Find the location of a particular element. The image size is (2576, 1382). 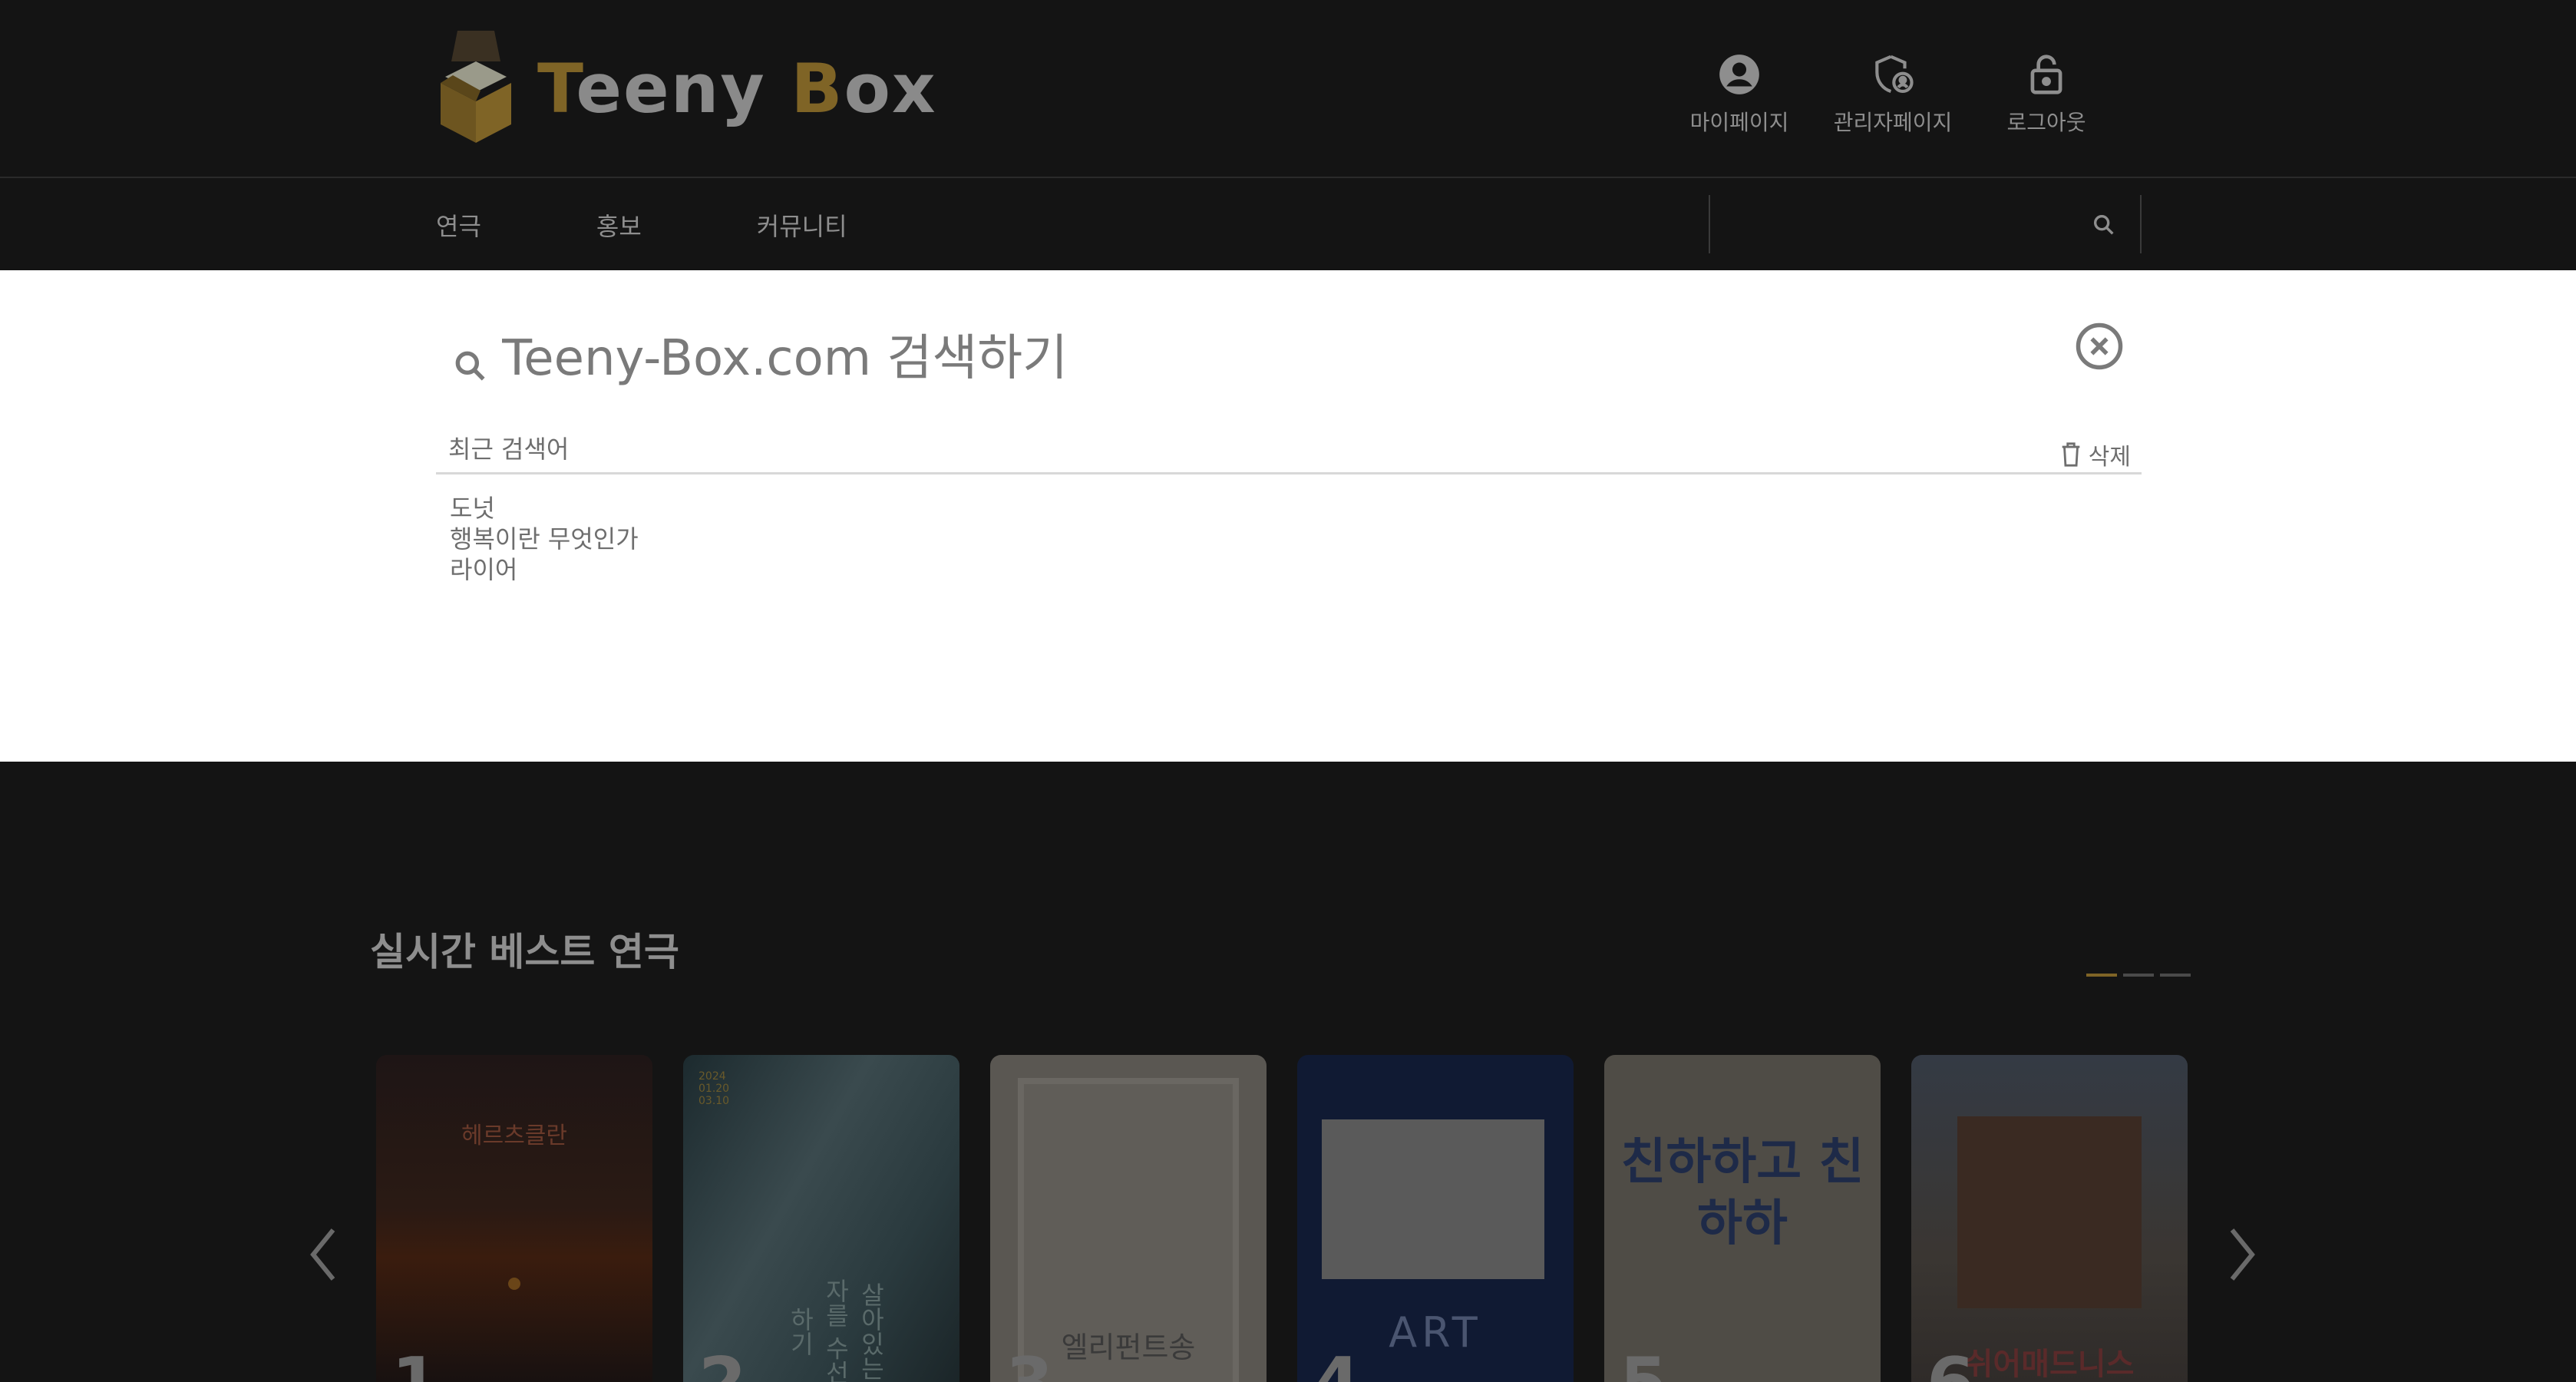

poster-card: 202401.2003.10 살아있는 자를 수선하기 2 is located at coordinates (821, 1218).